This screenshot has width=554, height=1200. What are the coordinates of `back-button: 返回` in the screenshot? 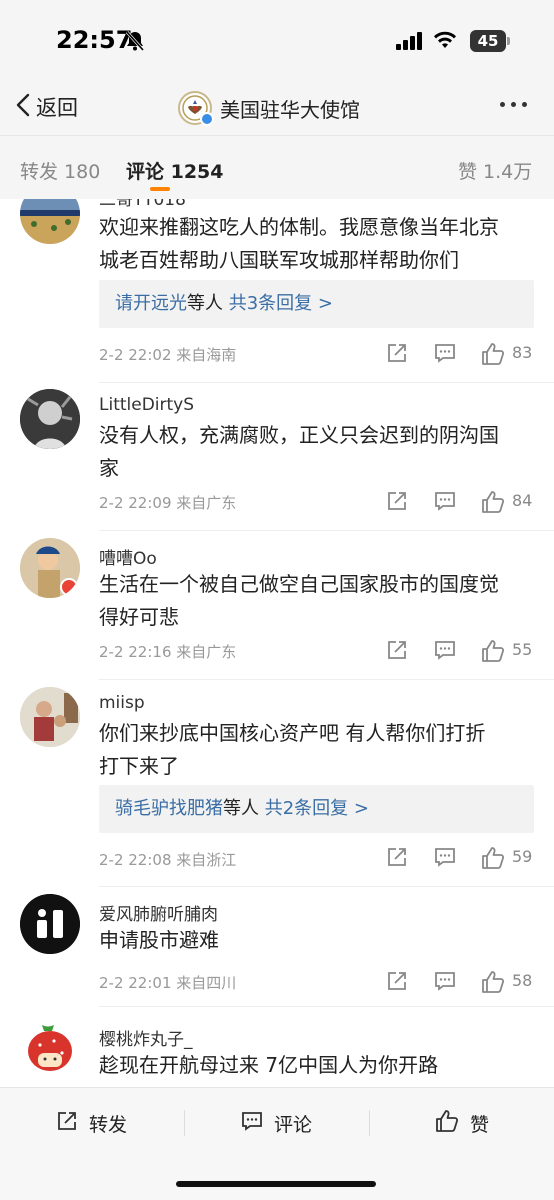 It's located at (46, 107).